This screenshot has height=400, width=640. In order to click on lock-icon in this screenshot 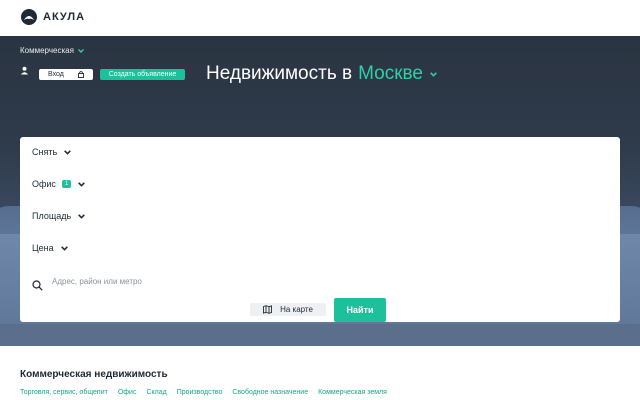, I will do `click(81, 74)`.